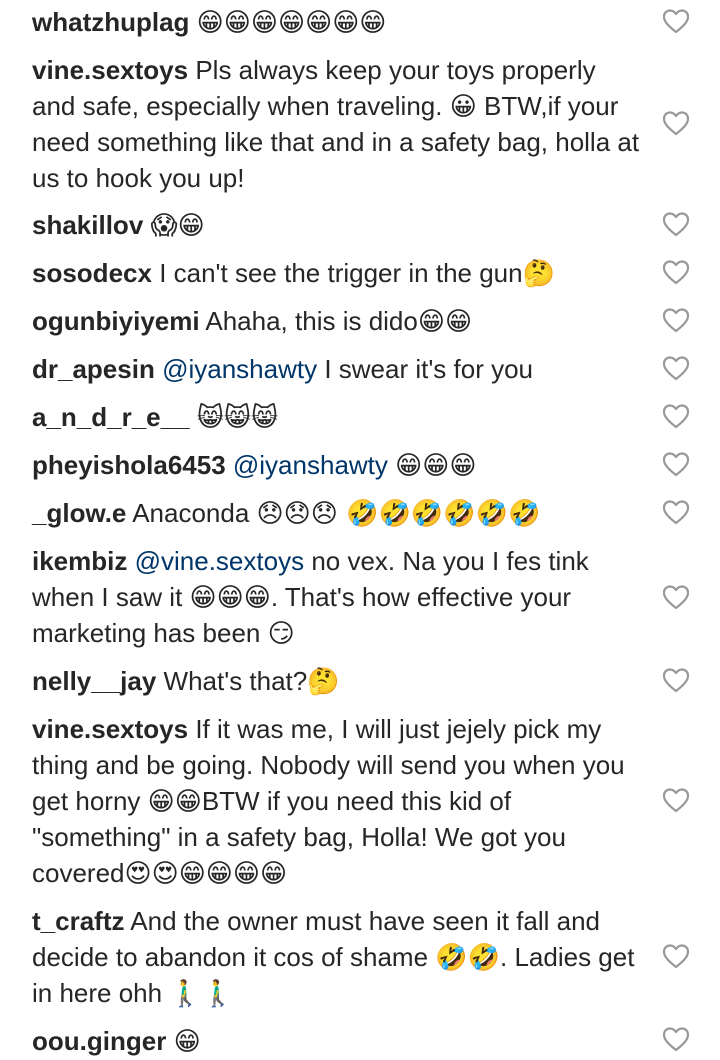 The width and height of the screenshot is (720, 1060). What do you see at coordinates (311, 321) in the screenshot?
I see `comment-text: Ahaha, this is dido` at bounding box center [311, 321].